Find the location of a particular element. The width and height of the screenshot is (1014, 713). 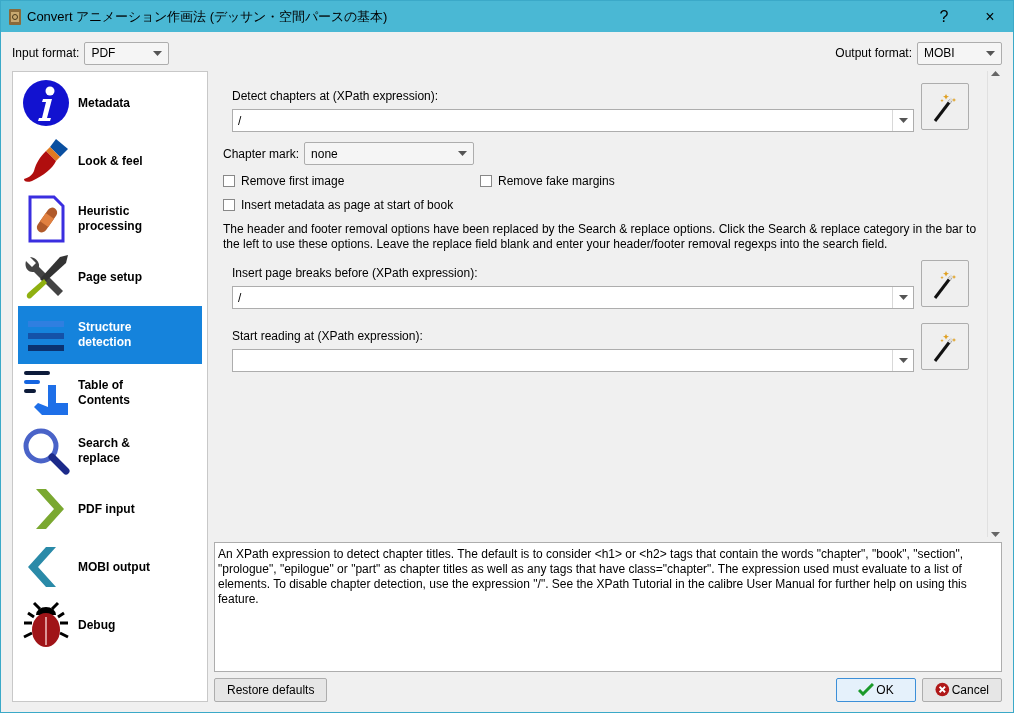

help-text: An XPath expression to detect chapter titles. The default is to consider <h1> or <h2> tags that contain the words "chapter", "book", "section", "prologue", "epilogue" or "part" as chapter titles as well as any tags that have class="chapter". The expression used must evaluate to a list of elements. To disable chapter detection, use the expression "/". See the XPath Tutorial in the calibre User Manual for further help on using this feature. is located at coordinates (608, 607).